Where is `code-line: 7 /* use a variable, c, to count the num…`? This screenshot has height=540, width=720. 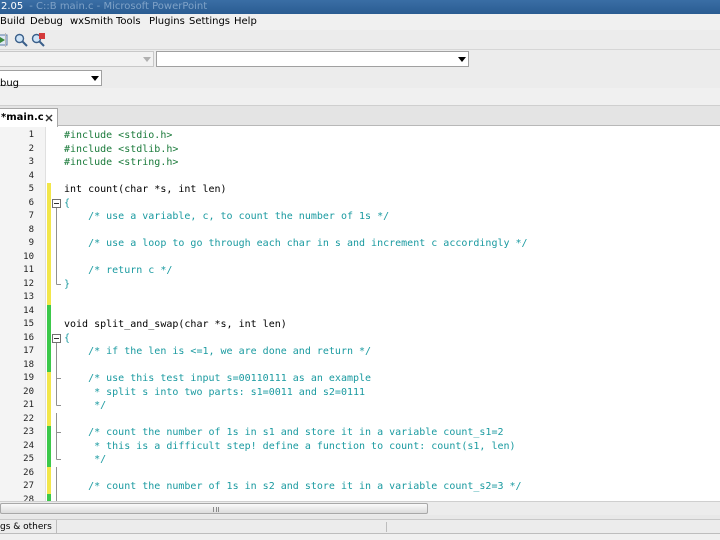
code-line: 7 /* use a variable, c, to count the num… is located at coordinates (360, 217).